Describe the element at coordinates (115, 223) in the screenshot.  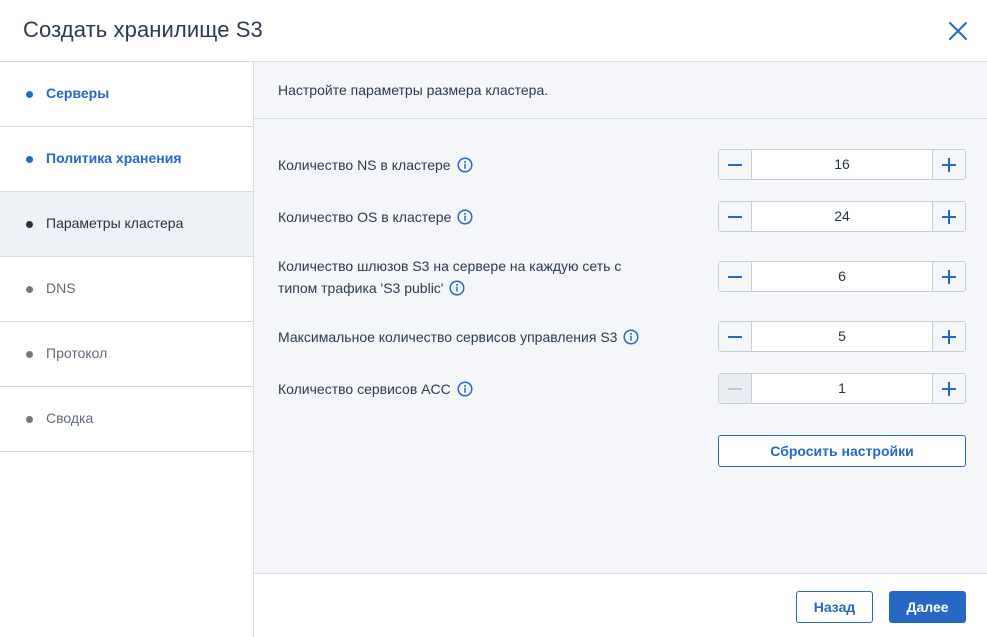
I see `step-label: Параметры кластера` at that location.